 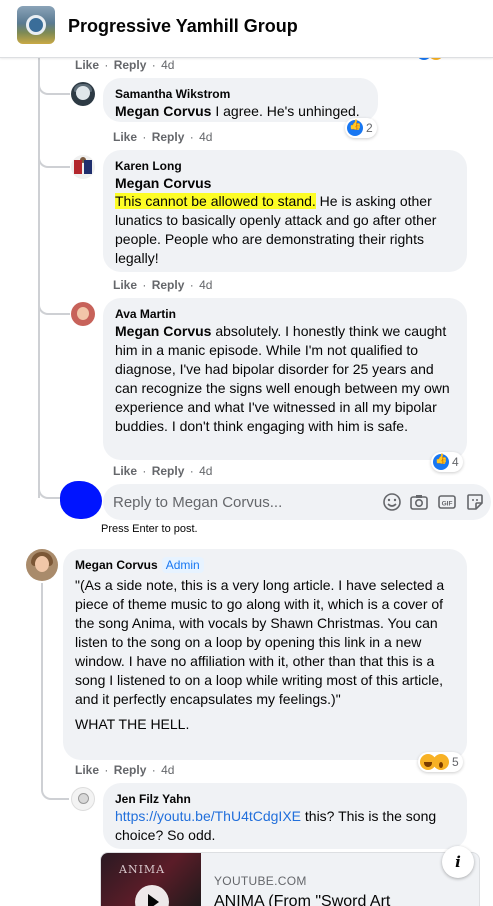 What do you see at coordinates (260, 881) in the screenshot?
I see `preview-site: YOUTUBE.COM` at bounding box center [260, 881].